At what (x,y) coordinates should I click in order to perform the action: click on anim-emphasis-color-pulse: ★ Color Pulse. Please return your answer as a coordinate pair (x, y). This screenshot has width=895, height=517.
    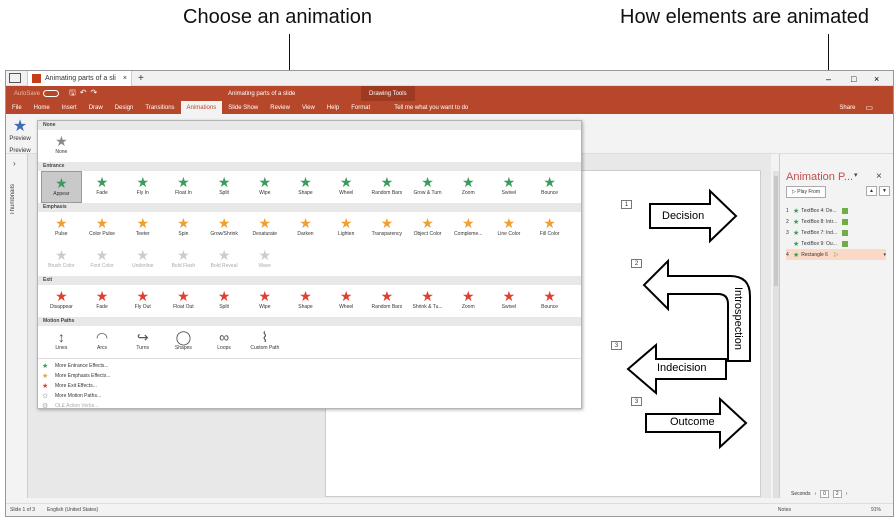
    Looking at the image, I should click on (102, 228).